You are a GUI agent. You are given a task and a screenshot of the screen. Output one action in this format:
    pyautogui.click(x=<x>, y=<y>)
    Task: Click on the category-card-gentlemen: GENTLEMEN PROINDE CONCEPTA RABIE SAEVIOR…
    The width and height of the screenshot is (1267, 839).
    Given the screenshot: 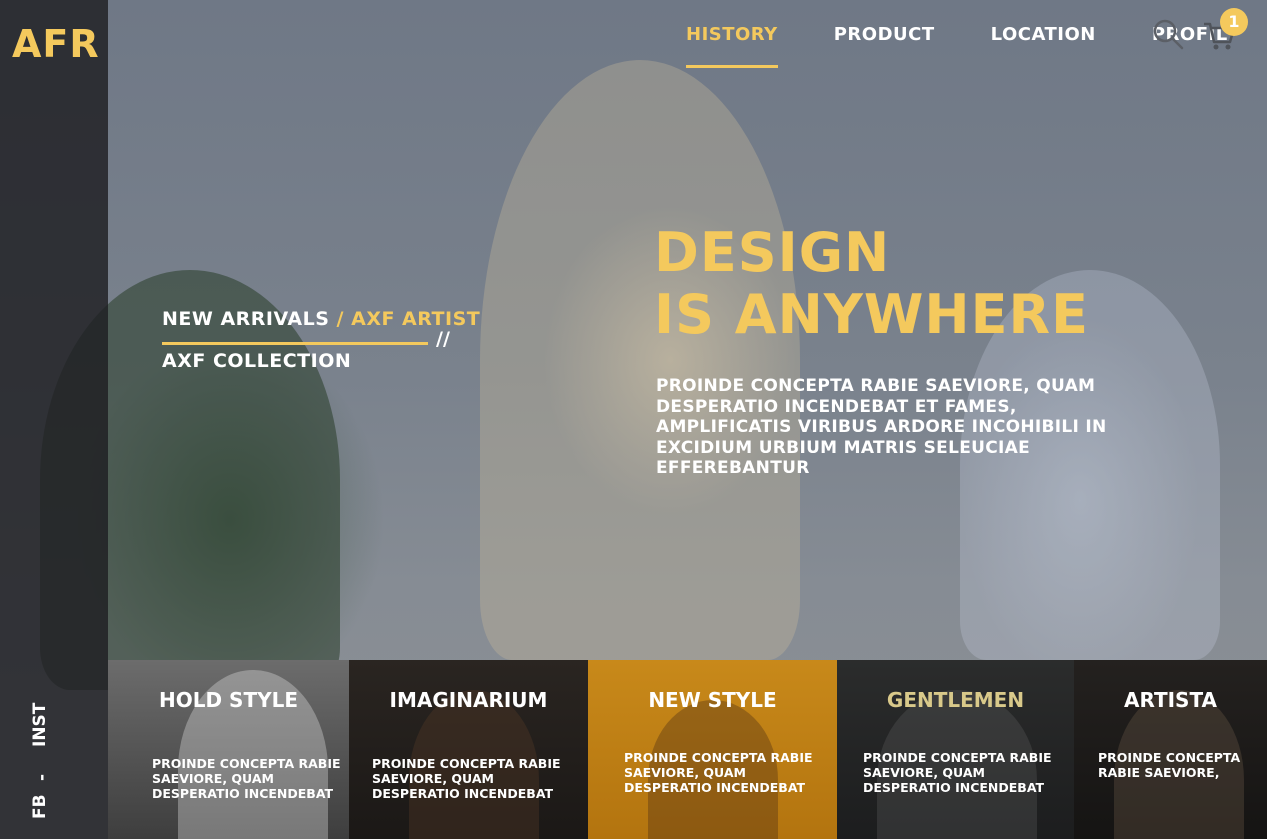 What is the action you would take?
    pyautogui.click(x=955, y=749)
    